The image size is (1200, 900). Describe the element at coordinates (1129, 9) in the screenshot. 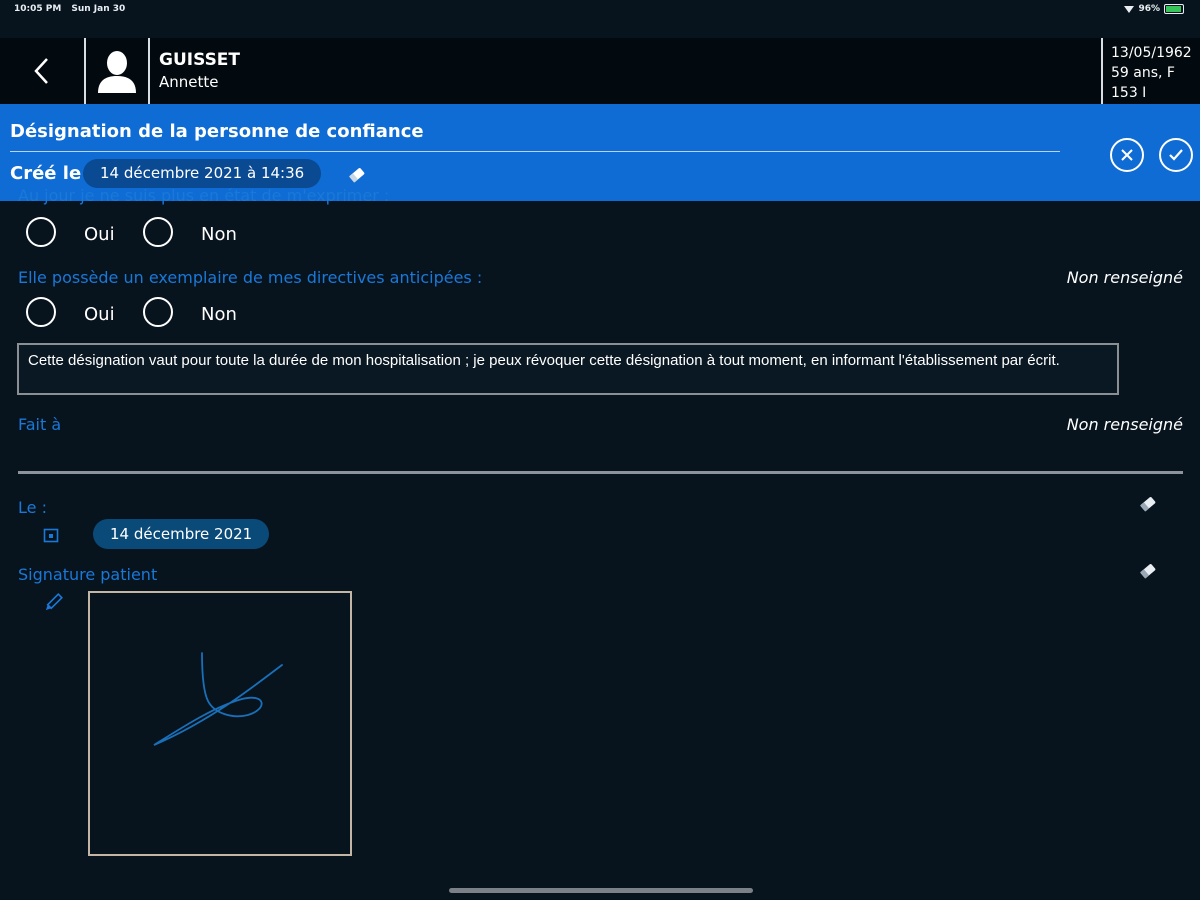

I see `wifi-icon` at that location.